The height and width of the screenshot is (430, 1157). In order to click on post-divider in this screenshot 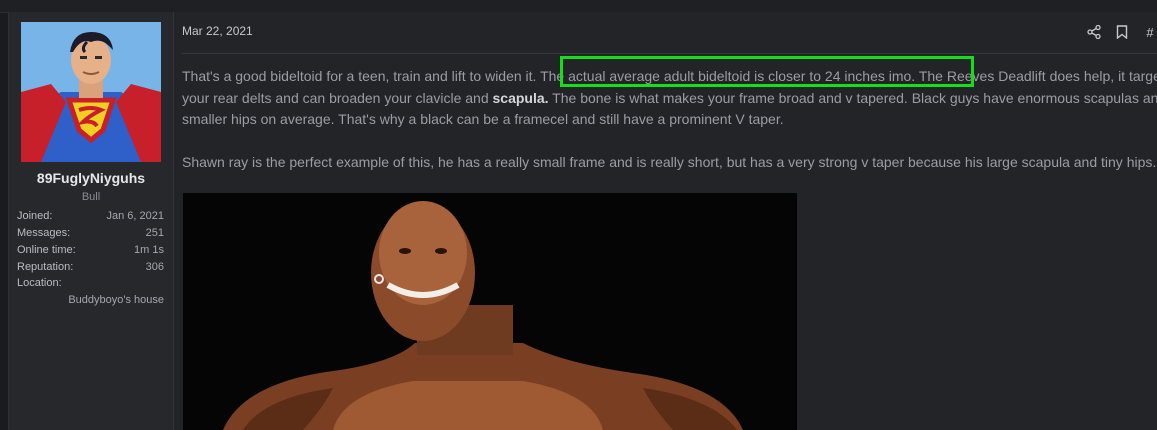, I will do `click(669, 53)`.